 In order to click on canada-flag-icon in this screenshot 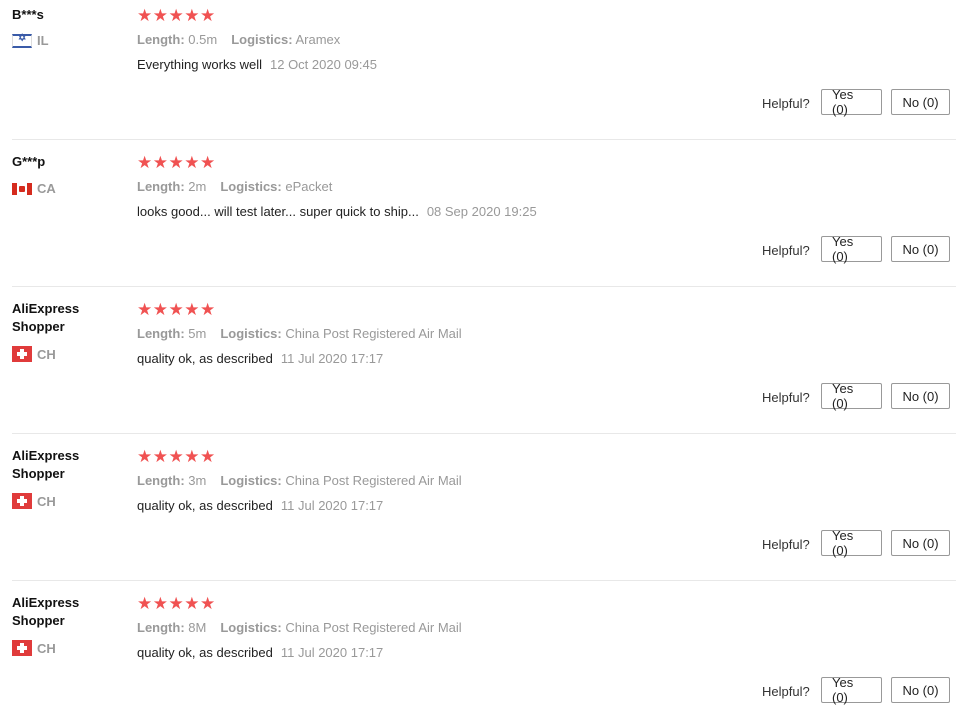, I will do `click(22, 188)`.